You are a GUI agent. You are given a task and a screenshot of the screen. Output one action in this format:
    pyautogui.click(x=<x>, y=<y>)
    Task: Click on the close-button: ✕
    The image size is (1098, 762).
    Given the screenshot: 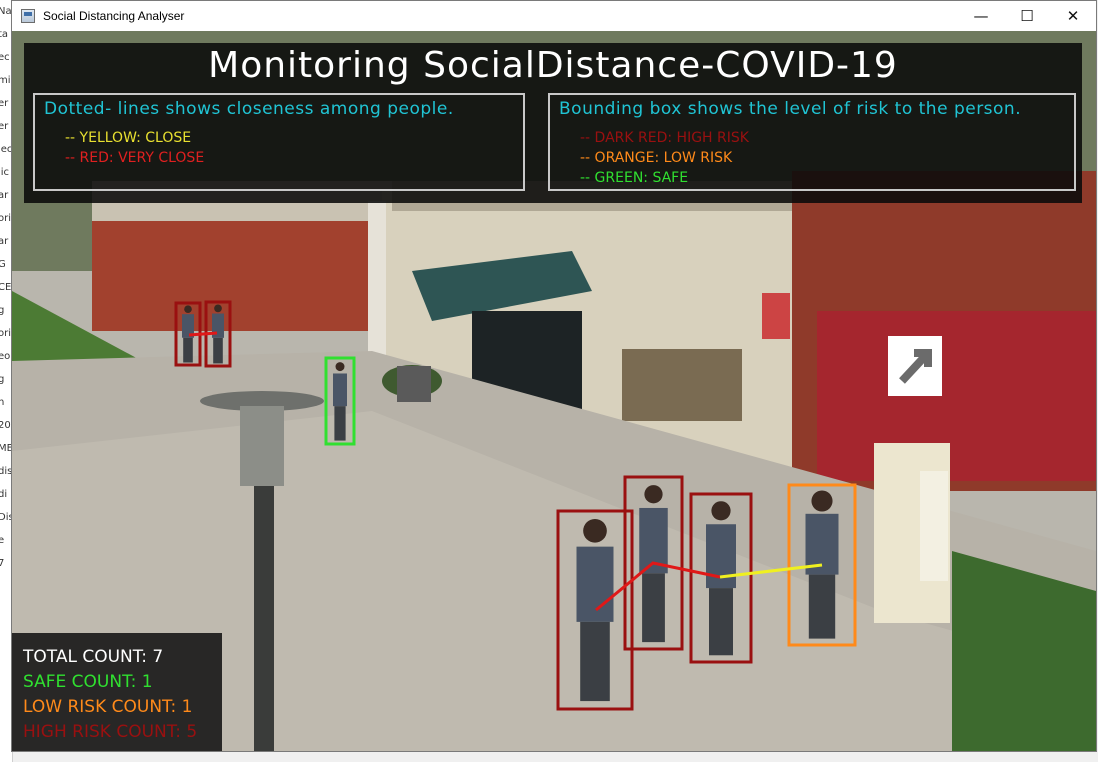 What is the action you would take?
    pyautogui.click(x=1073, y=16)
    